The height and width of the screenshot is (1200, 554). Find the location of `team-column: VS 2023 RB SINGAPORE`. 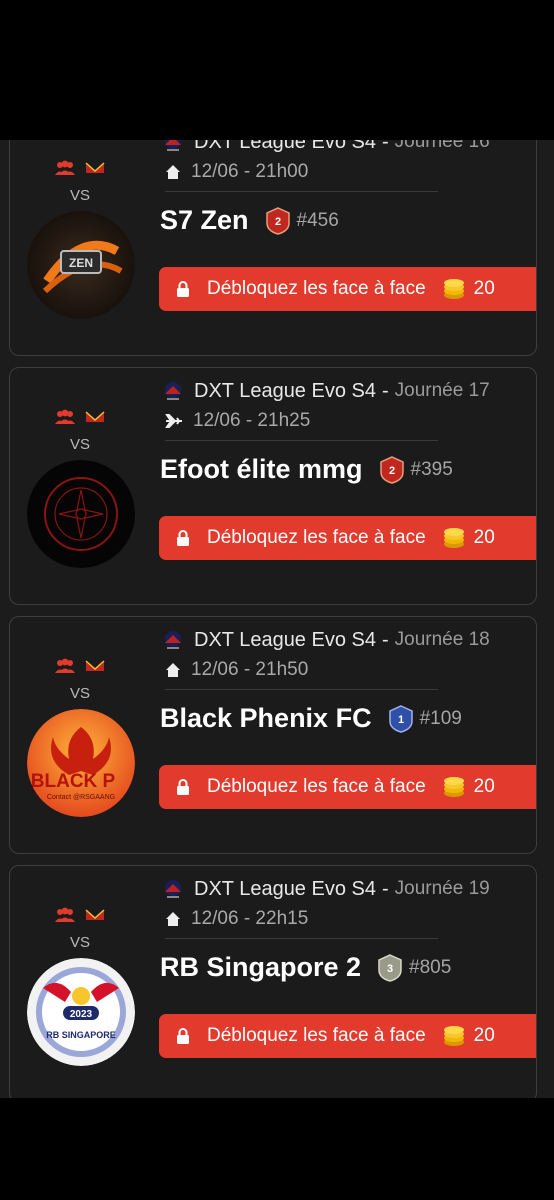

team-column: VS 2023 RB SINGAPORE is located at coordinates (80, 982).